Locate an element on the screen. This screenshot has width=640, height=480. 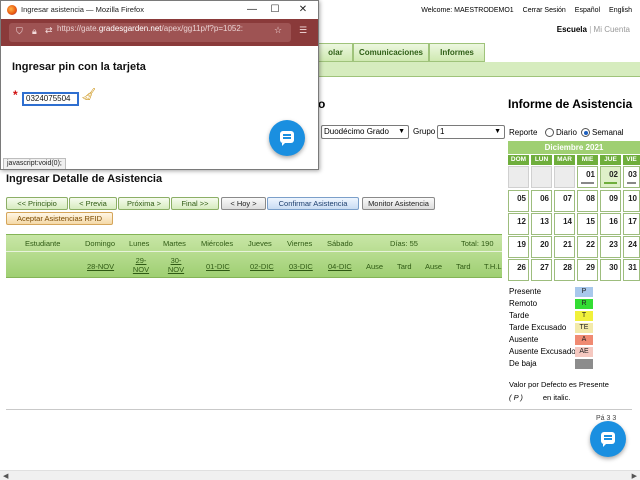
calendar-day-number: 02 is located at coordinates (613, 174).